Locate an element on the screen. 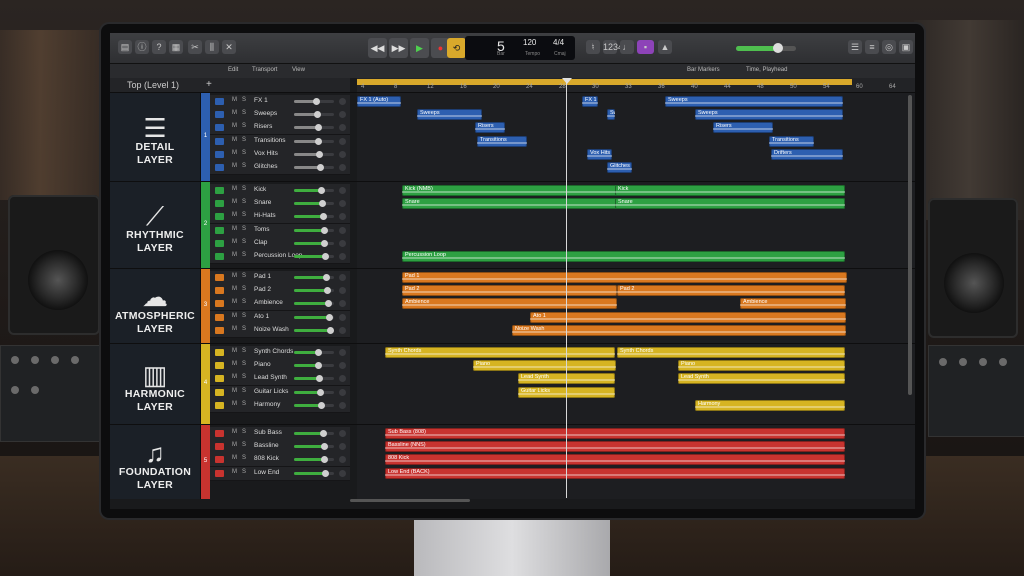 This screenshot has width=1024, height=576. track-header: M S Guitar Licks is located at coordinates (280, 392).